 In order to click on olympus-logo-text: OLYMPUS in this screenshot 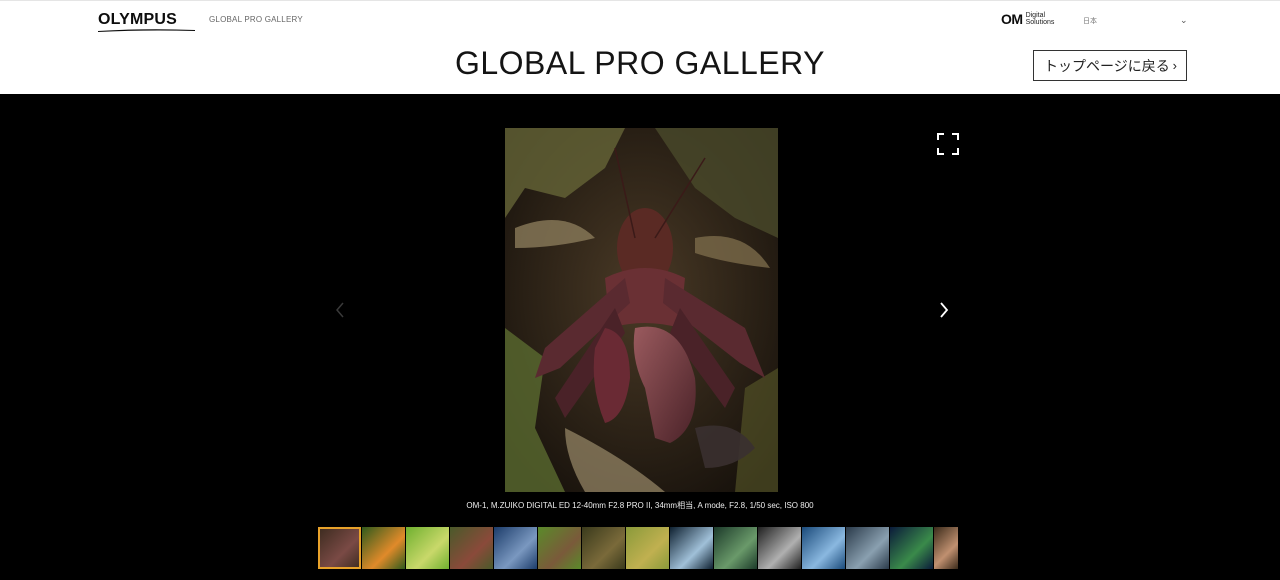, I will do `click(138, 19)`.